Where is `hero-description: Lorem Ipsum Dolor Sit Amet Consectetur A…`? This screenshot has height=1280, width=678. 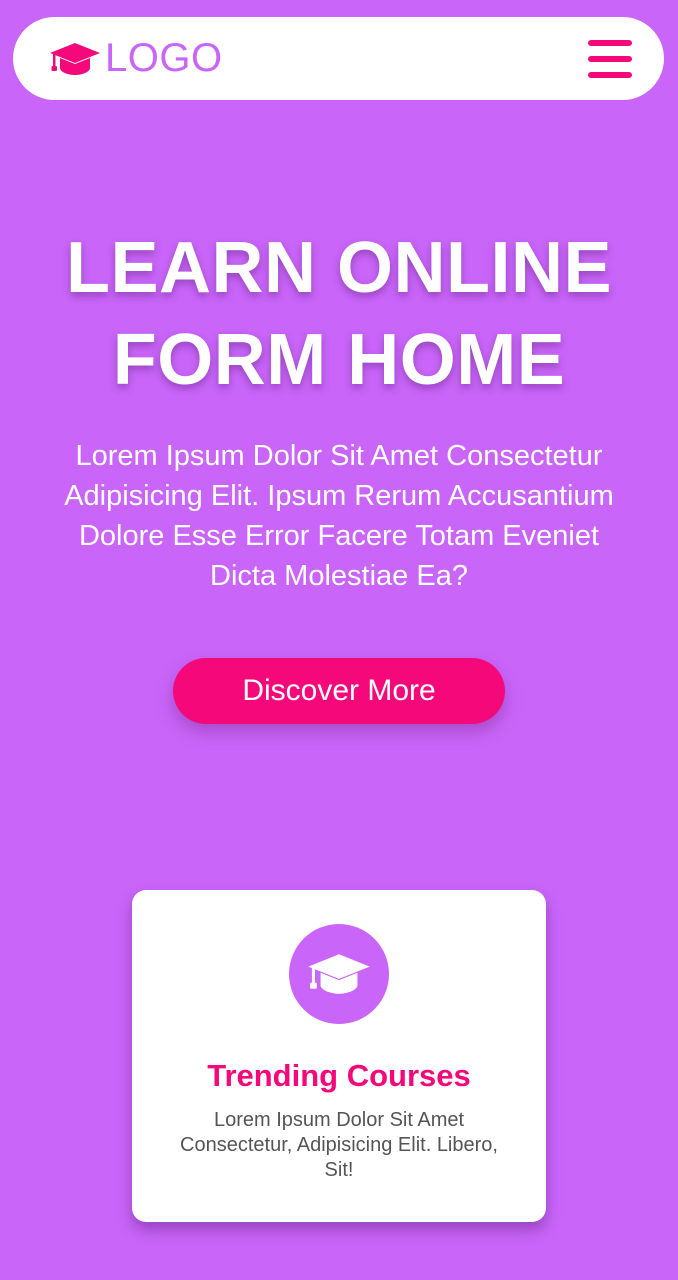
hero-description: Lorem Ipsum Dolor Sit Amet Consectetur A… is located at coordinates (339, 516).